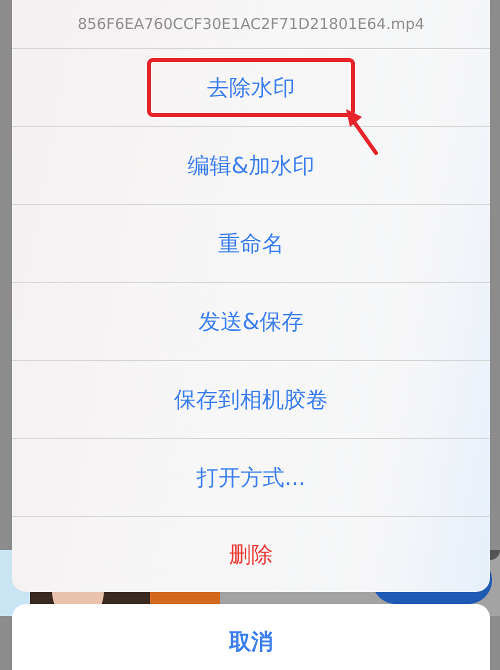  What do you see at coordinates (251, 321) in the screenshot?
I see `sheet-action: 发送&保存` at bounding box center [251, 321].